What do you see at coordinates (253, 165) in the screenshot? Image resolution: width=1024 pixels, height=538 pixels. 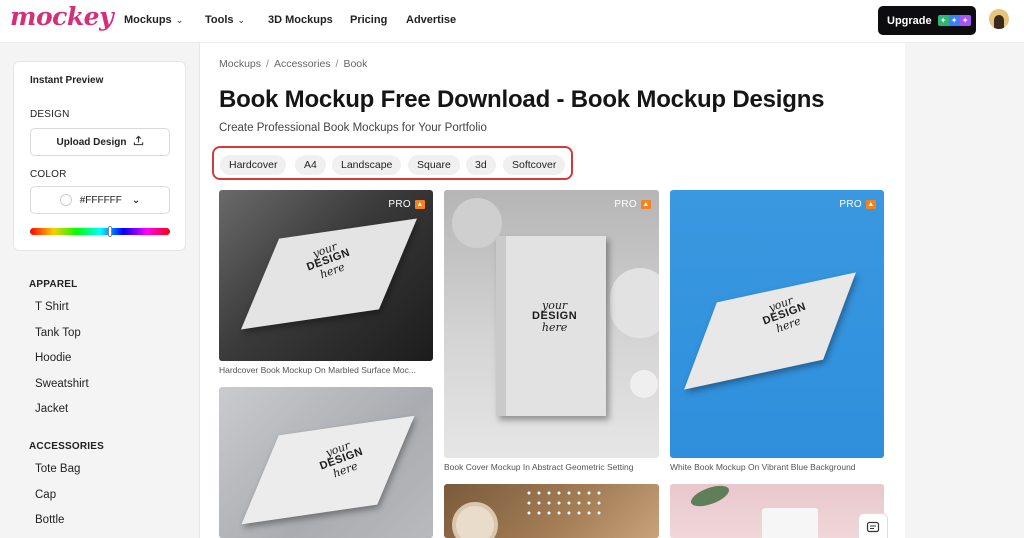 I see `tag-hardcover: Hardcover` at bounding box center [253, 165].